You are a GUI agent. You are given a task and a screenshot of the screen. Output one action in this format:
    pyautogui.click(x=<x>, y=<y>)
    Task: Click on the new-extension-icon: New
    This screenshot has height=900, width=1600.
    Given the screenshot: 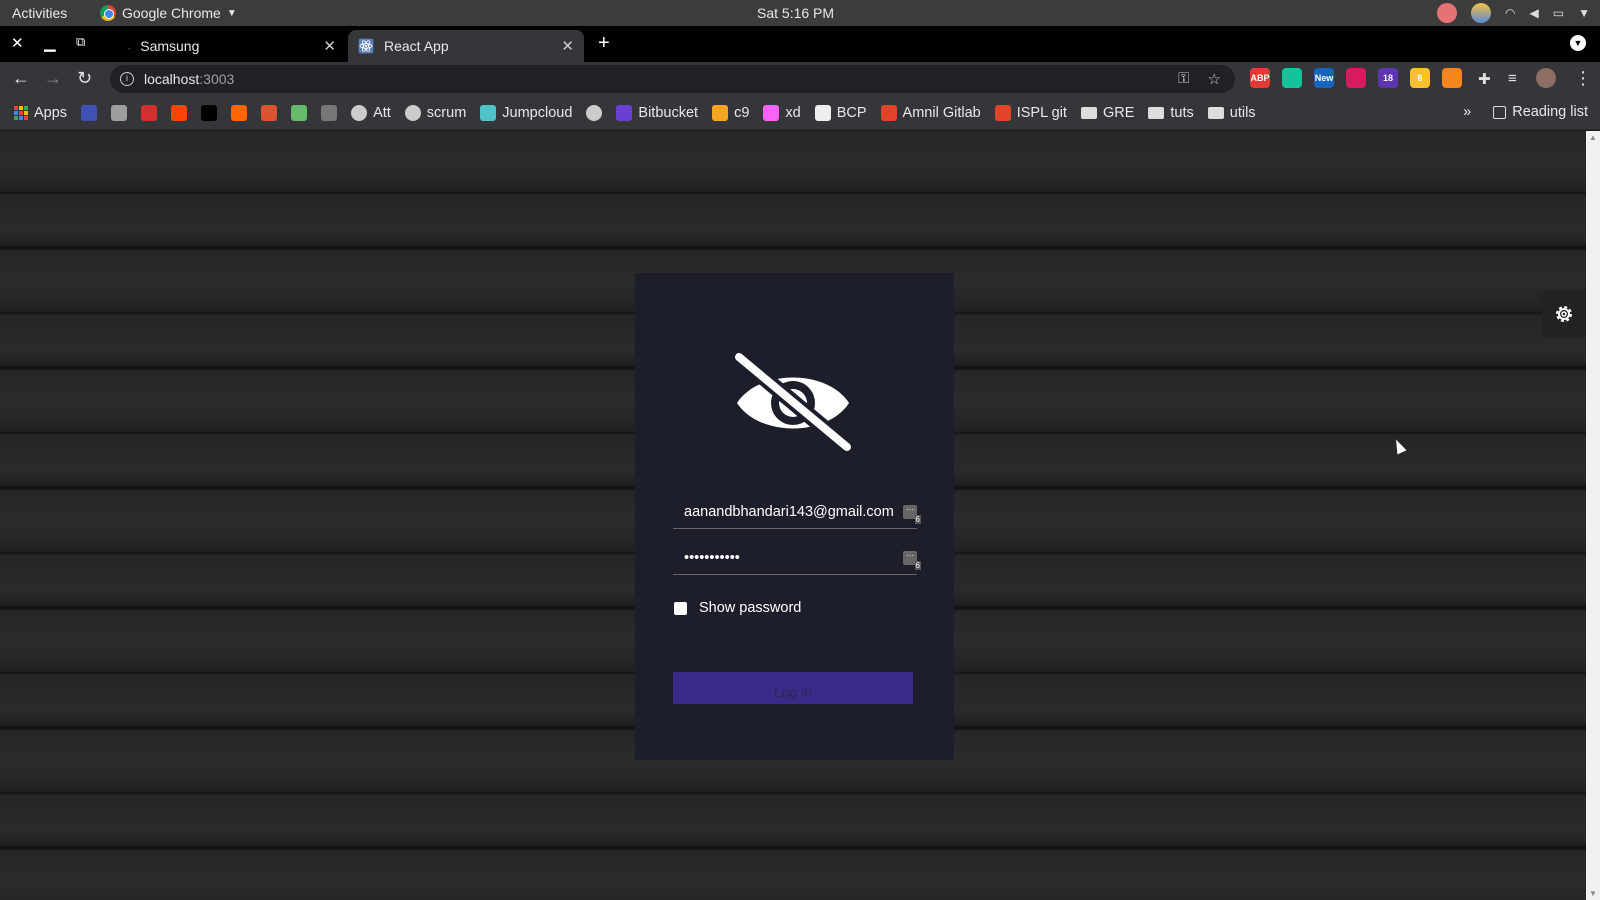 What is the action you would take?
    pyautogui.click(x=1324, y=78)
    